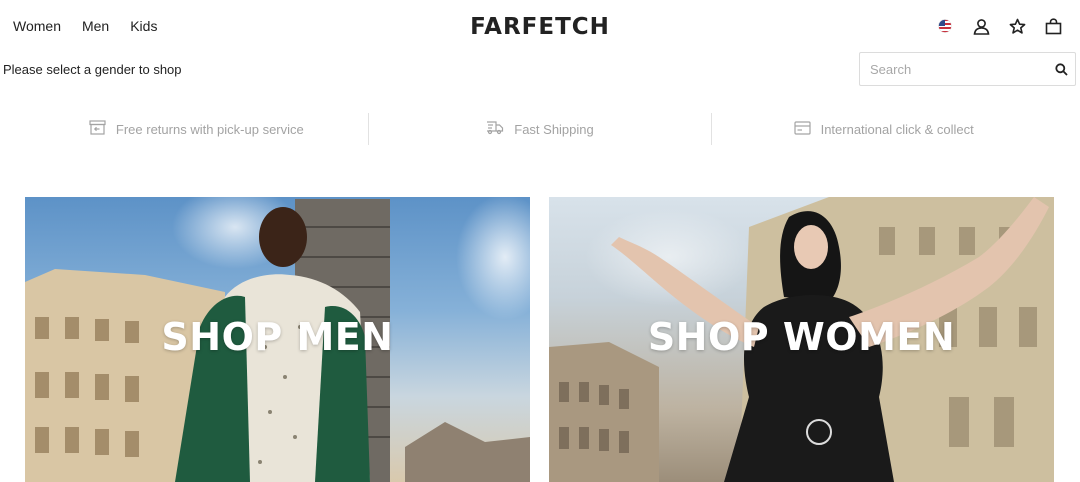 This screenshot has width=1080, height=482. What do you see at coordinates (277, 337) in the screenshot?
I see `shop-men-title: SHOP MEN` at bounding box center [277, 337].